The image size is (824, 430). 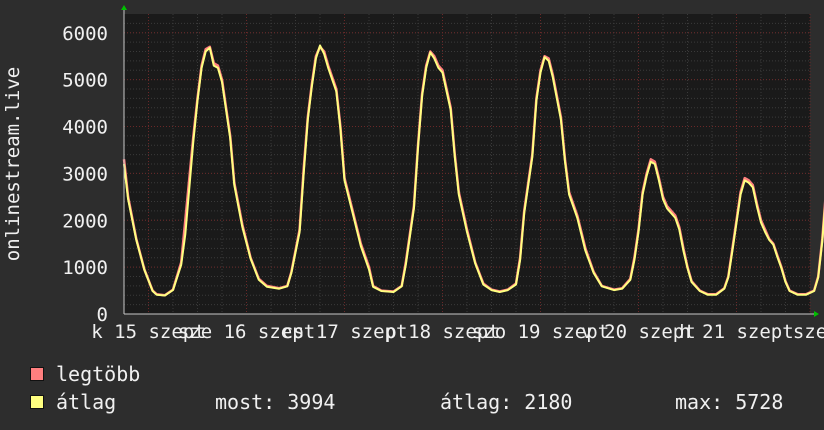 What do you see at coordinates (816, 314) in the screenshot?
I see `x-axis-arrow-icon` at bounding box center [816, 314].